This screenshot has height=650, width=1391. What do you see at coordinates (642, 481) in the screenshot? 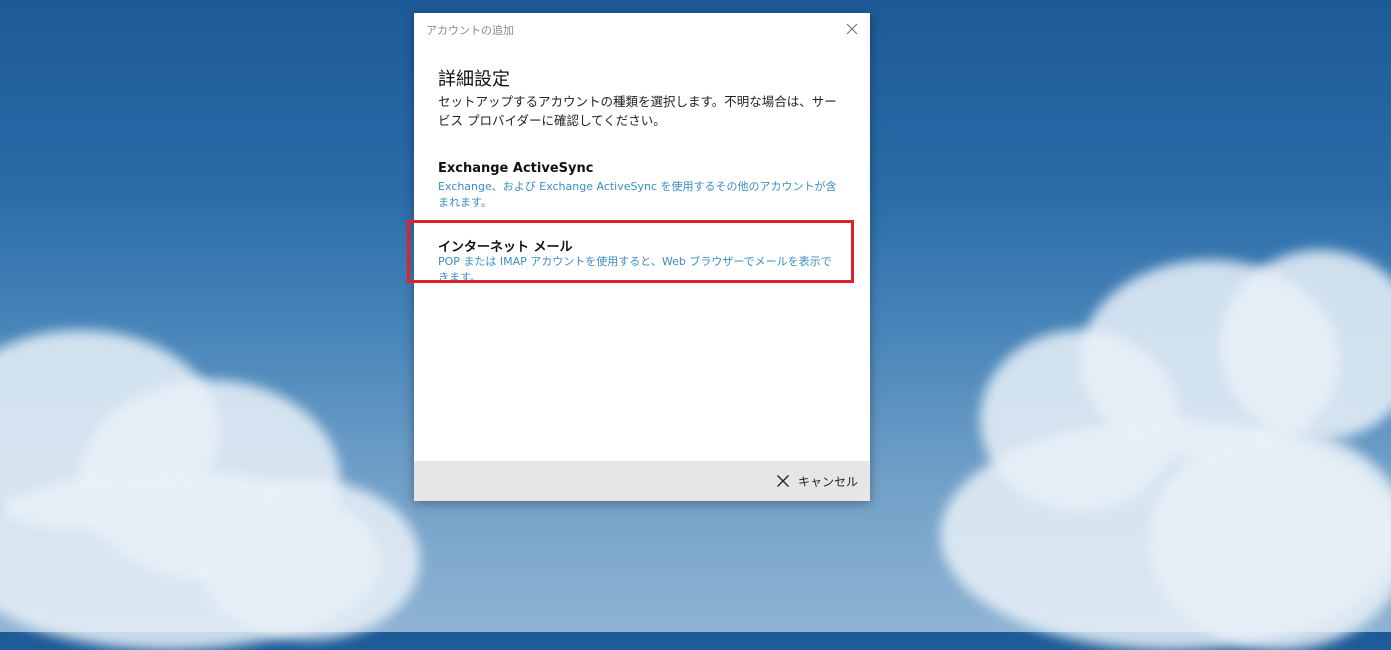
I see `dialog-footer: キャンセル` at bounding box center [642, 481].